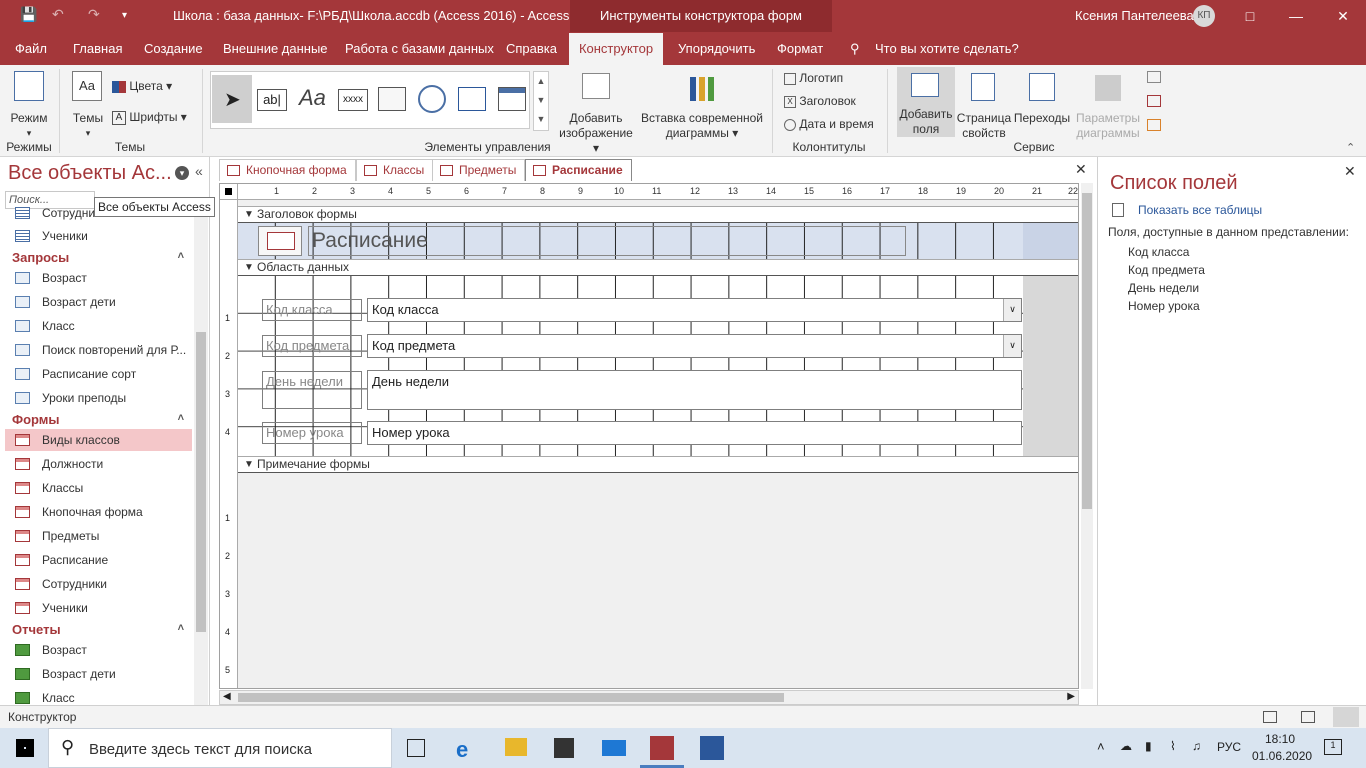 Image resolution: width=1366 pixels, height=768 pixels. Describe the element at coordinates (829, 124) in the screenshot. I see `datetime-button: Дата и время` at that location.